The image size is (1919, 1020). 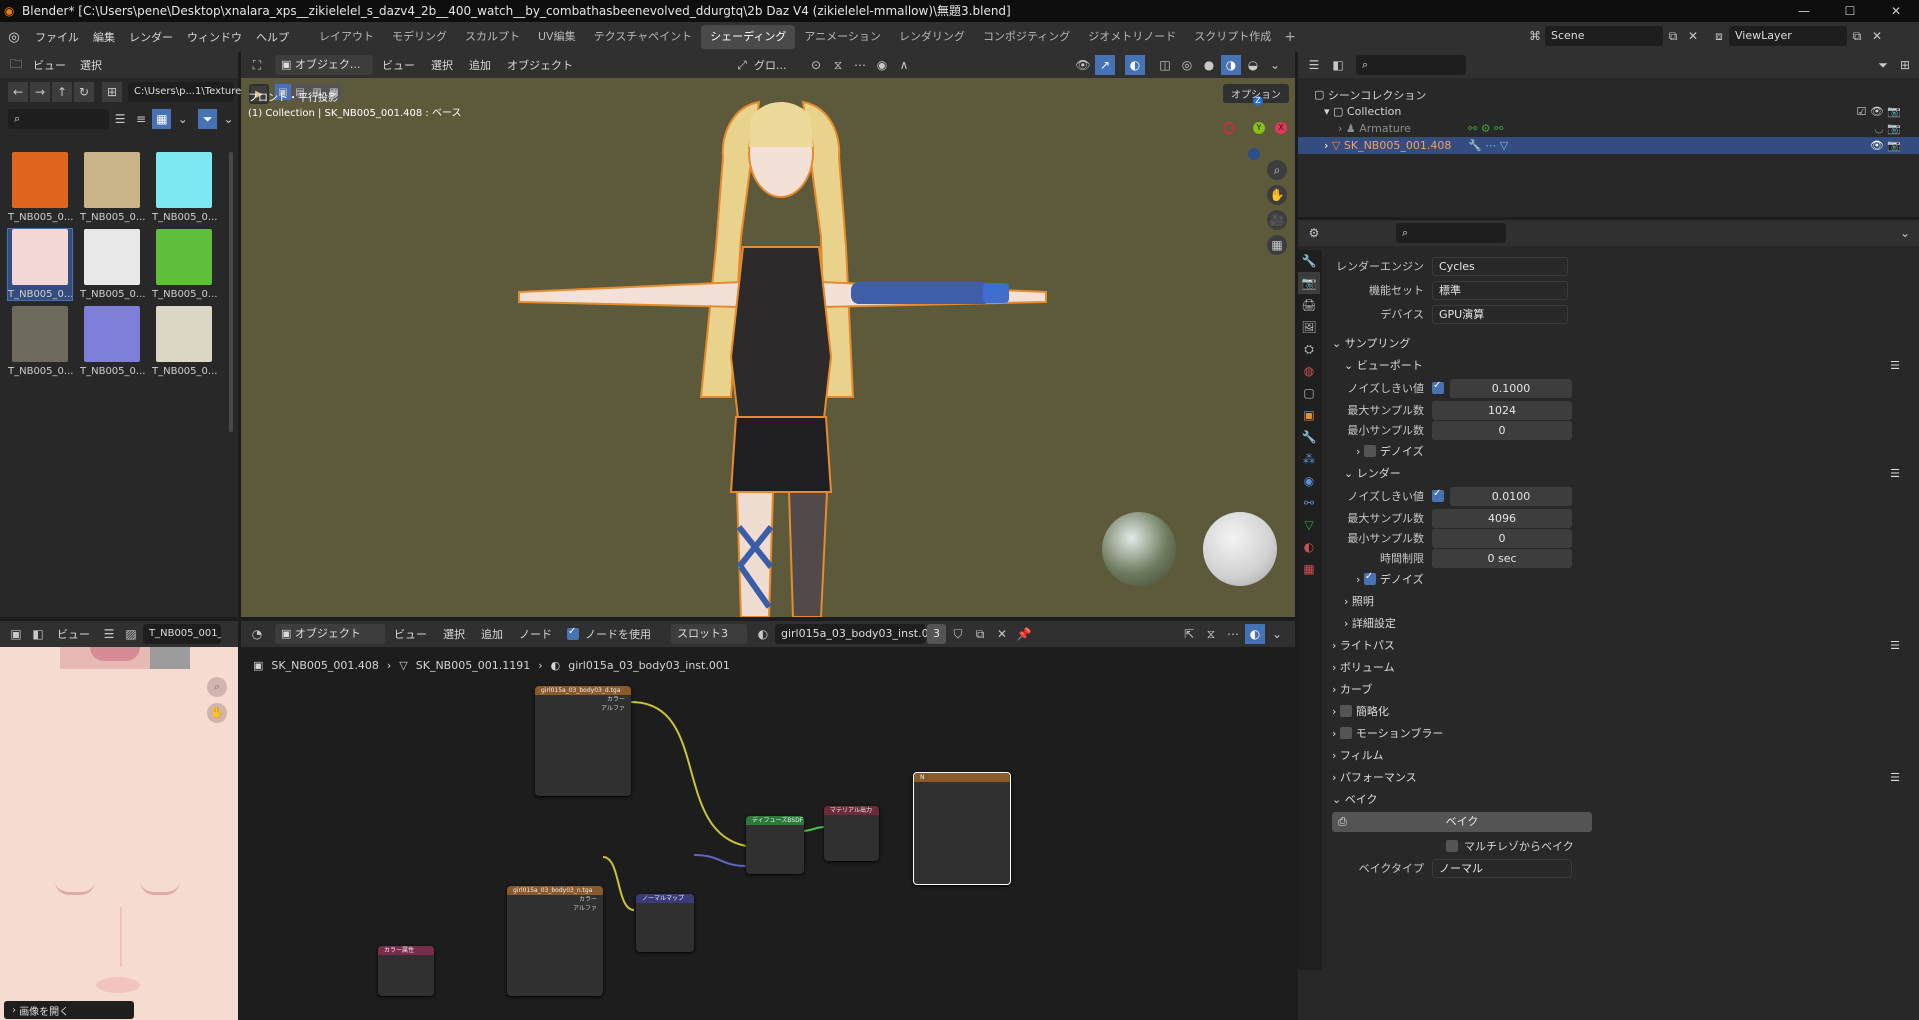 I want to click on rendered-shading-icon: ◒, so click(x=1253, y=65).